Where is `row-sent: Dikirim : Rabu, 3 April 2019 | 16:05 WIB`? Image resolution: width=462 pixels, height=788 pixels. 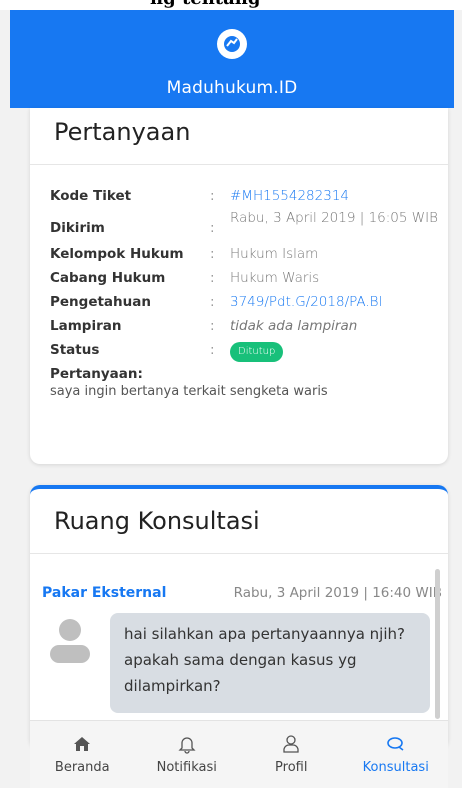 row-sent: Dikirim : Rabu, 3 April 2019 | 16:05 WIB is located at coordinates (245, 223).